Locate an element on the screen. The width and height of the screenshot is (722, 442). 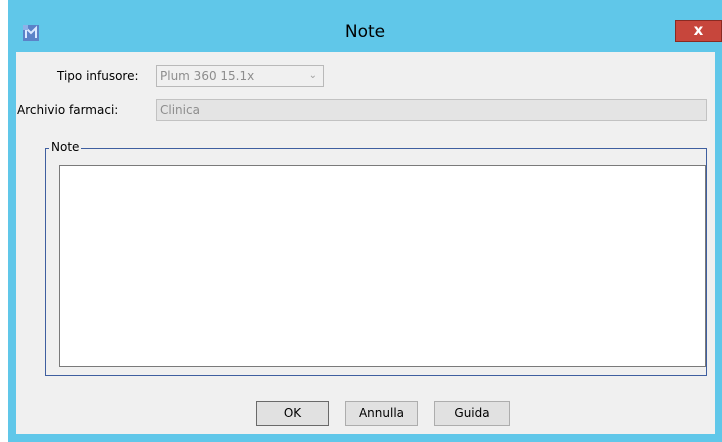
help-button: Guida is located at coordinates (472, 413).